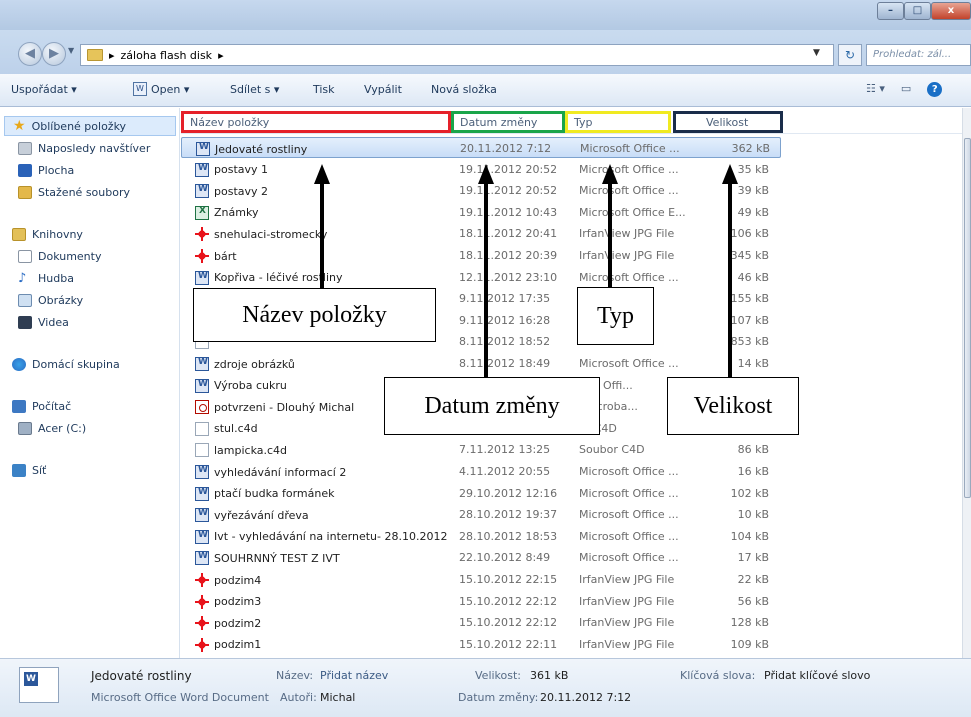 The image size is (971, 717). Describe the element at coordinates (486, 174) in the screenshot. I see `arrowhead-date` at that location.